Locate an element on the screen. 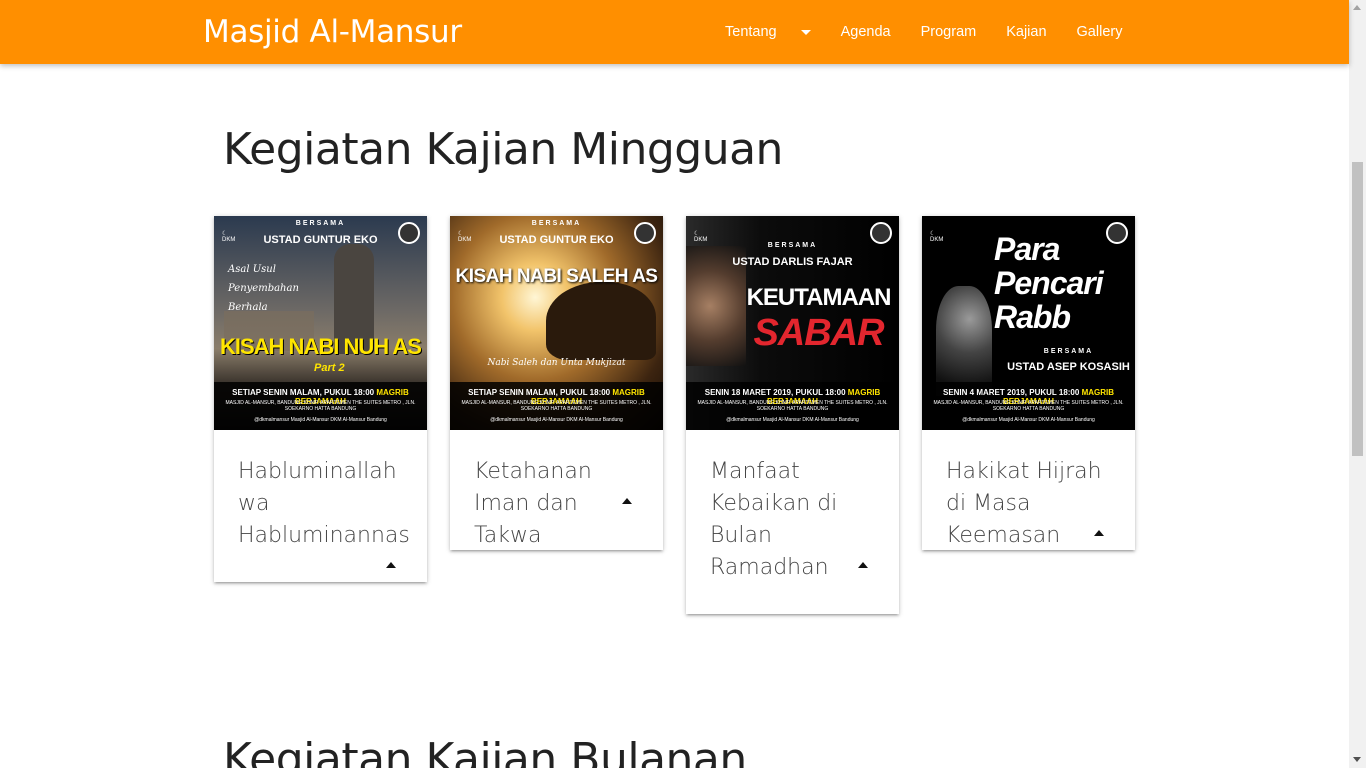 The height and width of the screenshot is (768, 1366). nav-agenda: Agenda is located at coordinates (866, 32).